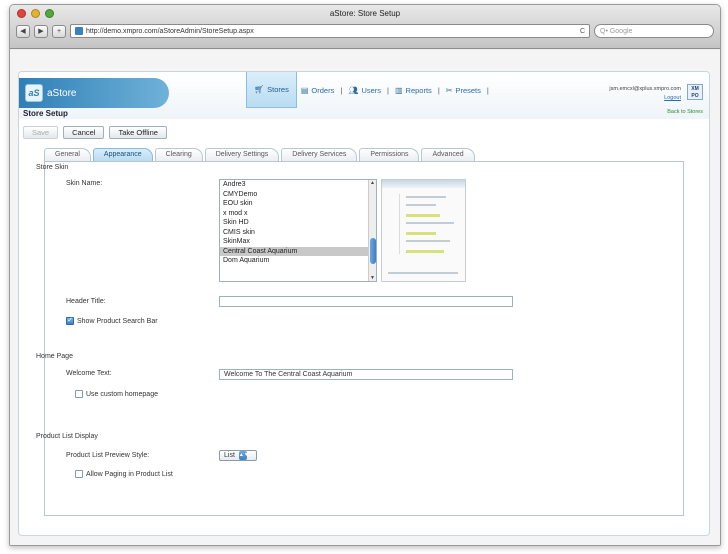  I want to click on company-logo: XM PO, so click(695, 92).